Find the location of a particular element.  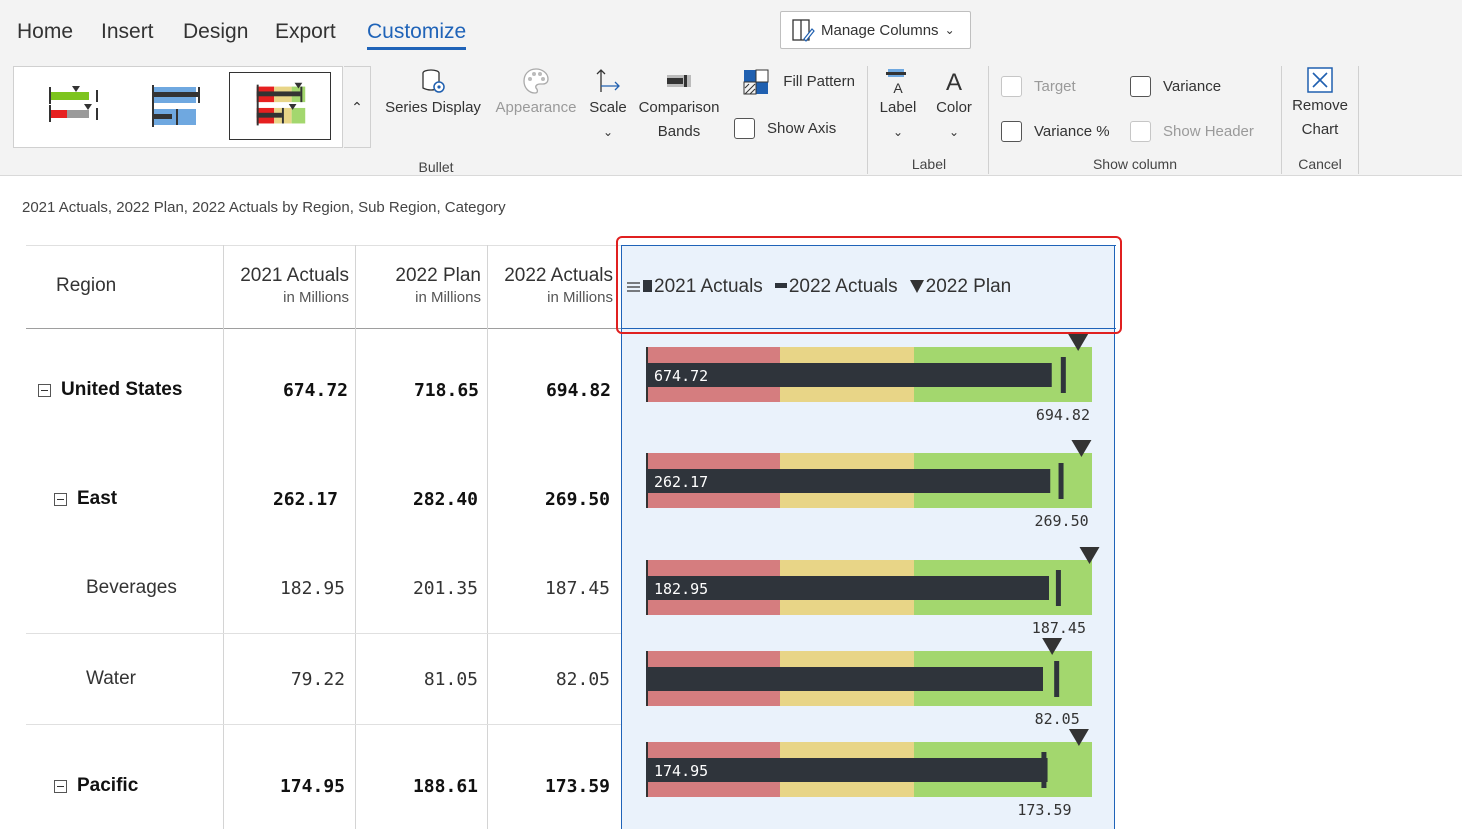

table-row-label: Pacific is located at coordinates (96, 786).